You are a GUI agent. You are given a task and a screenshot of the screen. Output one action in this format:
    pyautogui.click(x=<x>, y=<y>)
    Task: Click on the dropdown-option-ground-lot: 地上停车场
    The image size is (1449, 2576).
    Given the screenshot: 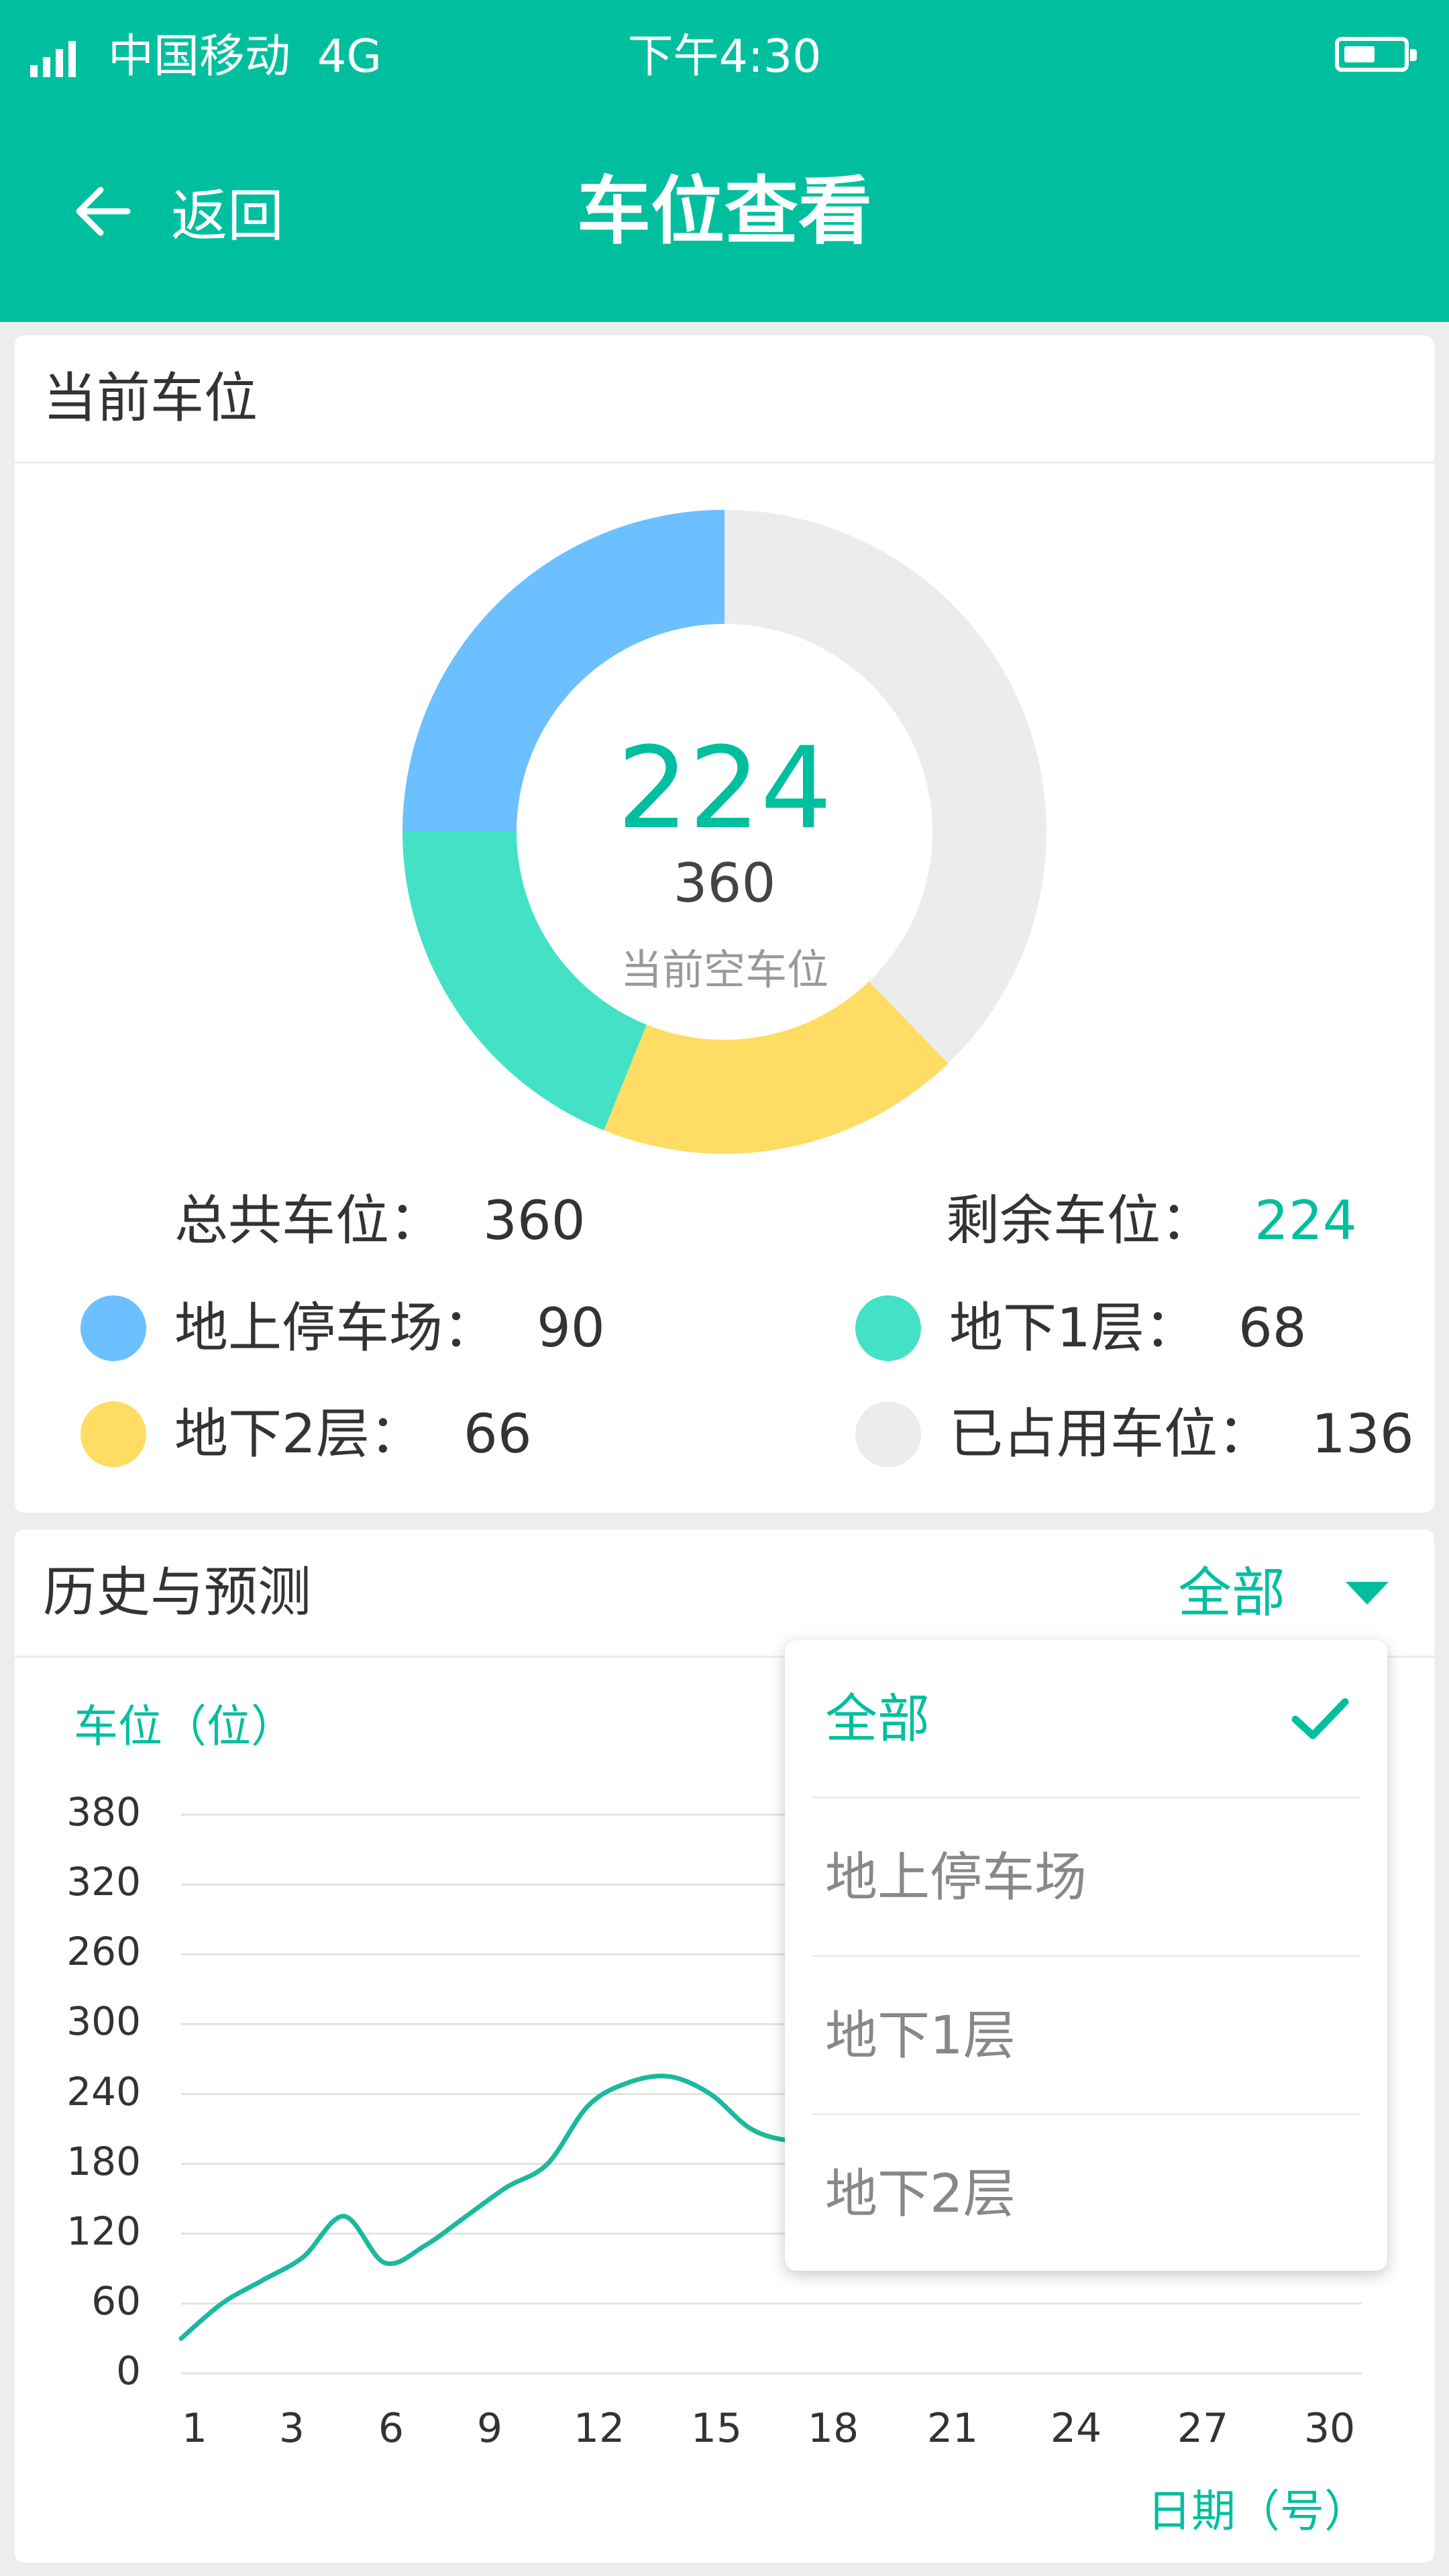 What is the action you would take?
    pyautogui.click(x=1086, y=1878)
    